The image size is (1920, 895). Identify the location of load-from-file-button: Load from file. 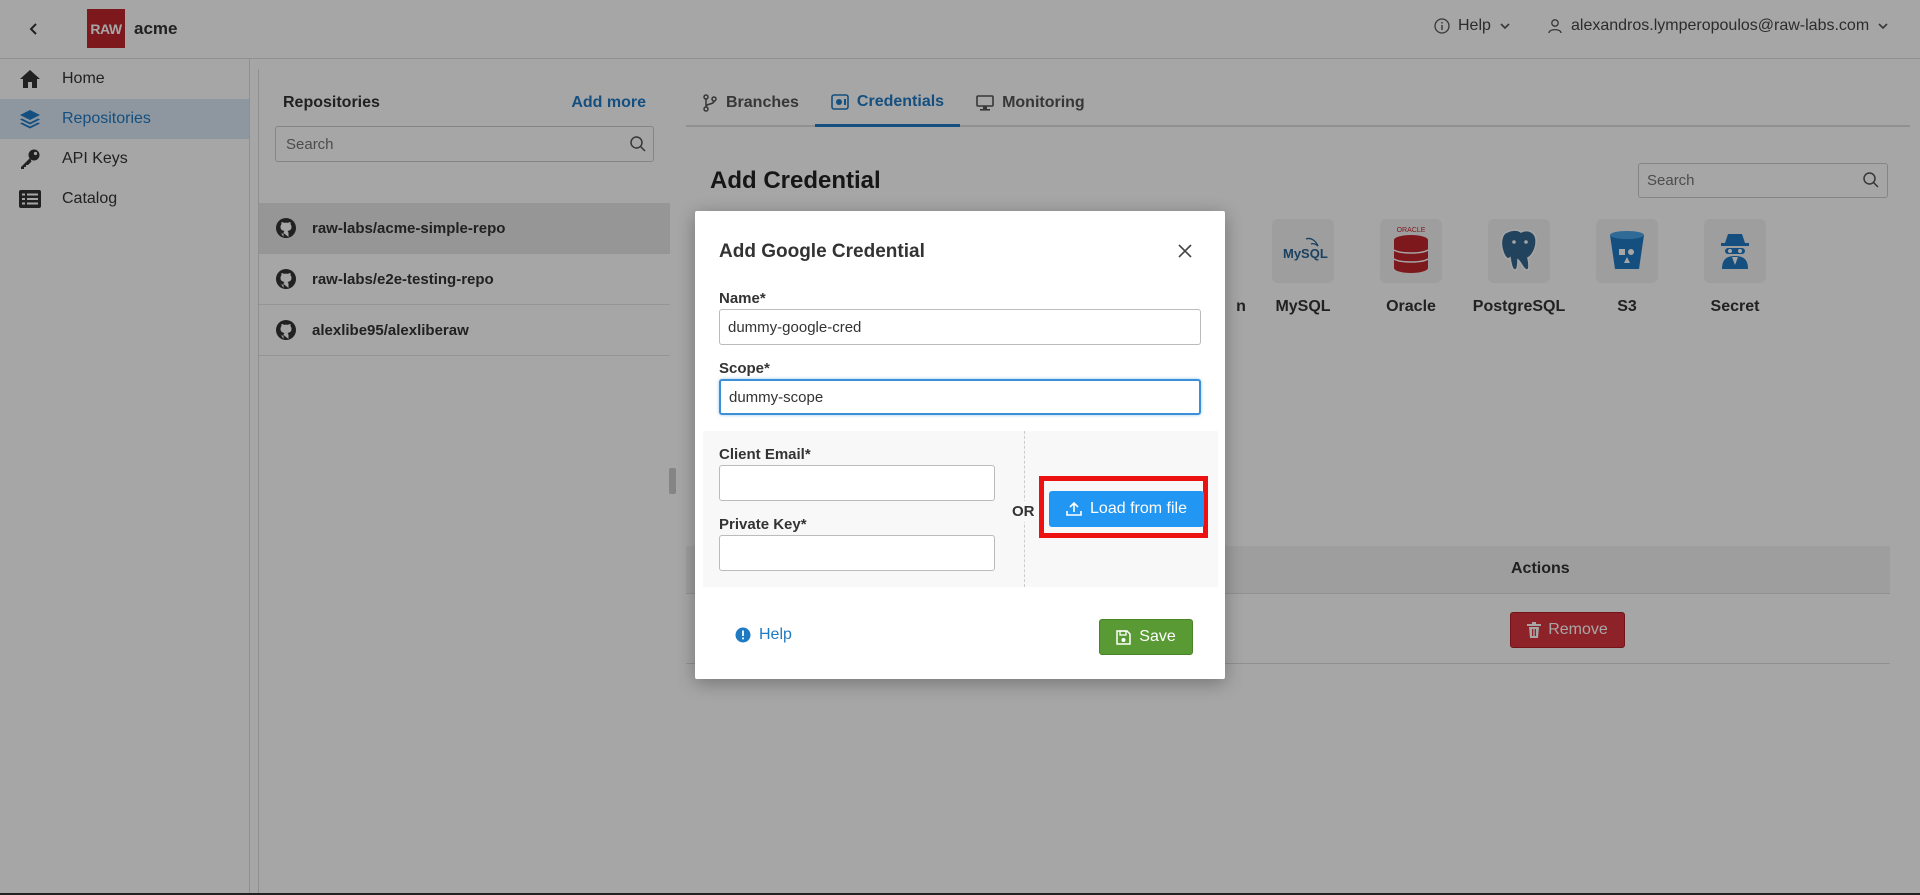
(1126, 509).